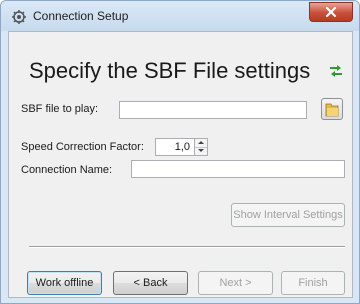 The height and width of the screenshot is (304, 360). What do you see at coordinates (238, 169) in the screenshot?
I see `connection-name-input` at bounding box center [238, 169].